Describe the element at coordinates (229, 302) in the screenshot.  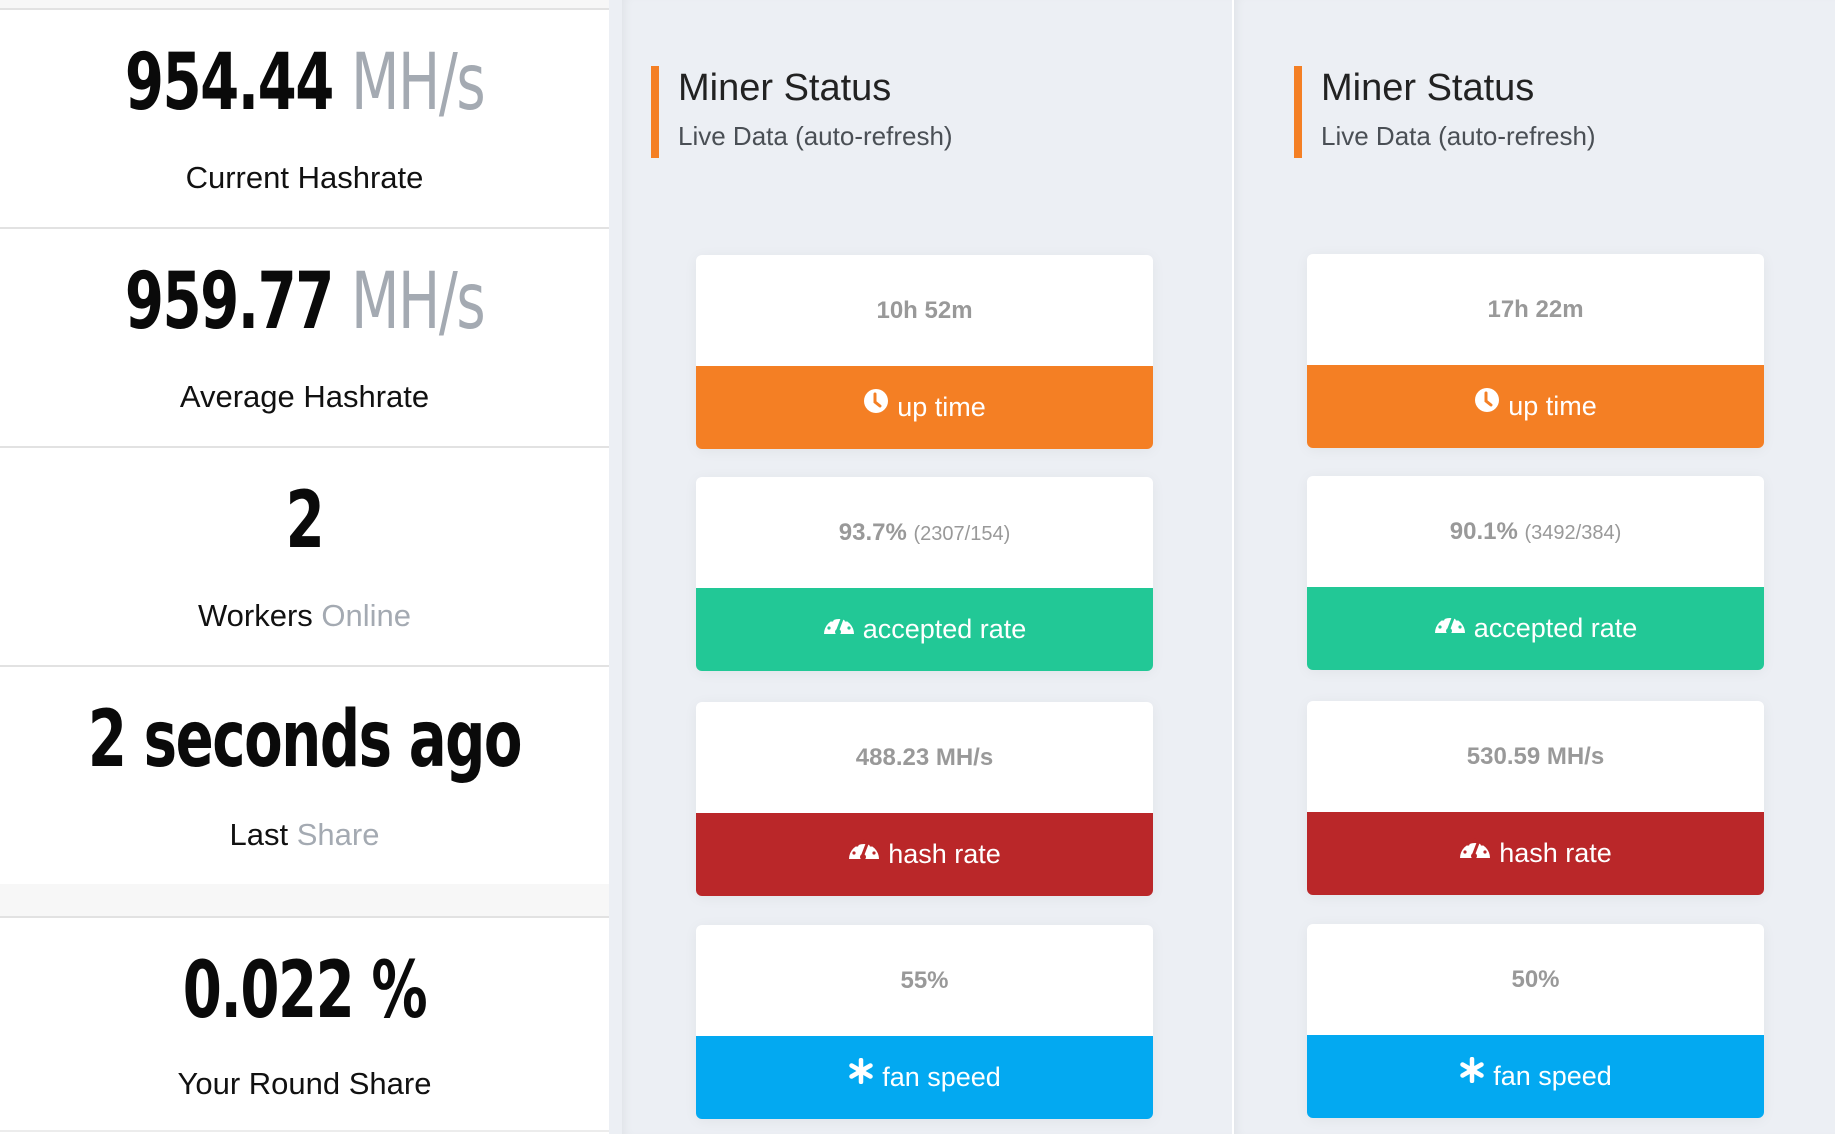
I see `stat-number: 959.77` at that location.